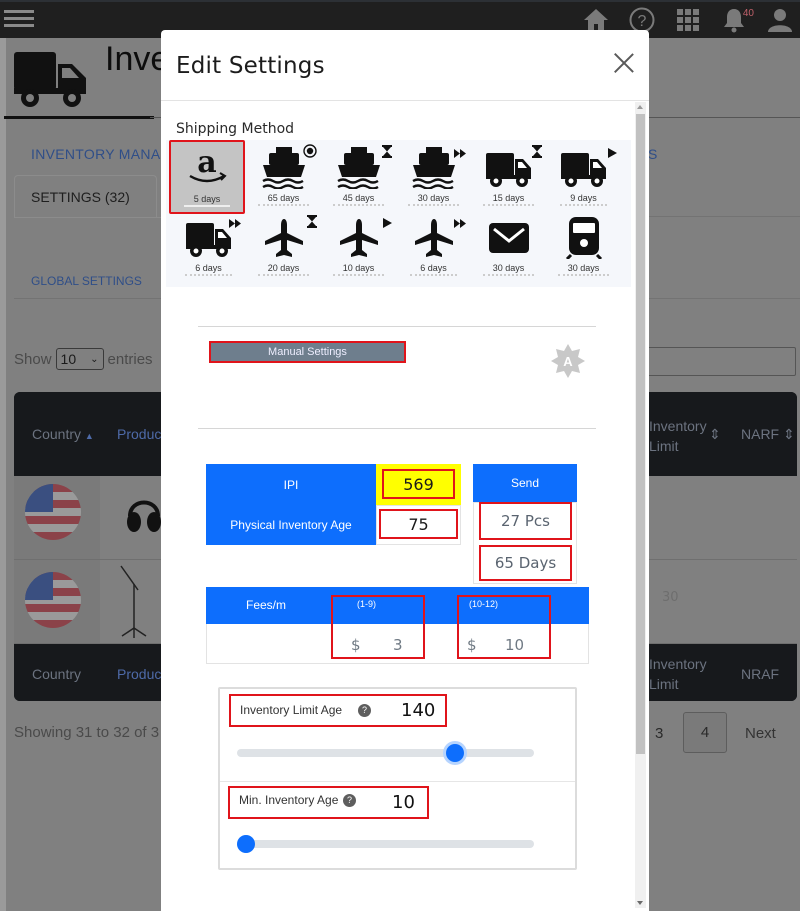  What do you see at coordinates (266, 605) in the screenshot?
I see `fees-label: Fees/m` at bounding box center [266, 605].